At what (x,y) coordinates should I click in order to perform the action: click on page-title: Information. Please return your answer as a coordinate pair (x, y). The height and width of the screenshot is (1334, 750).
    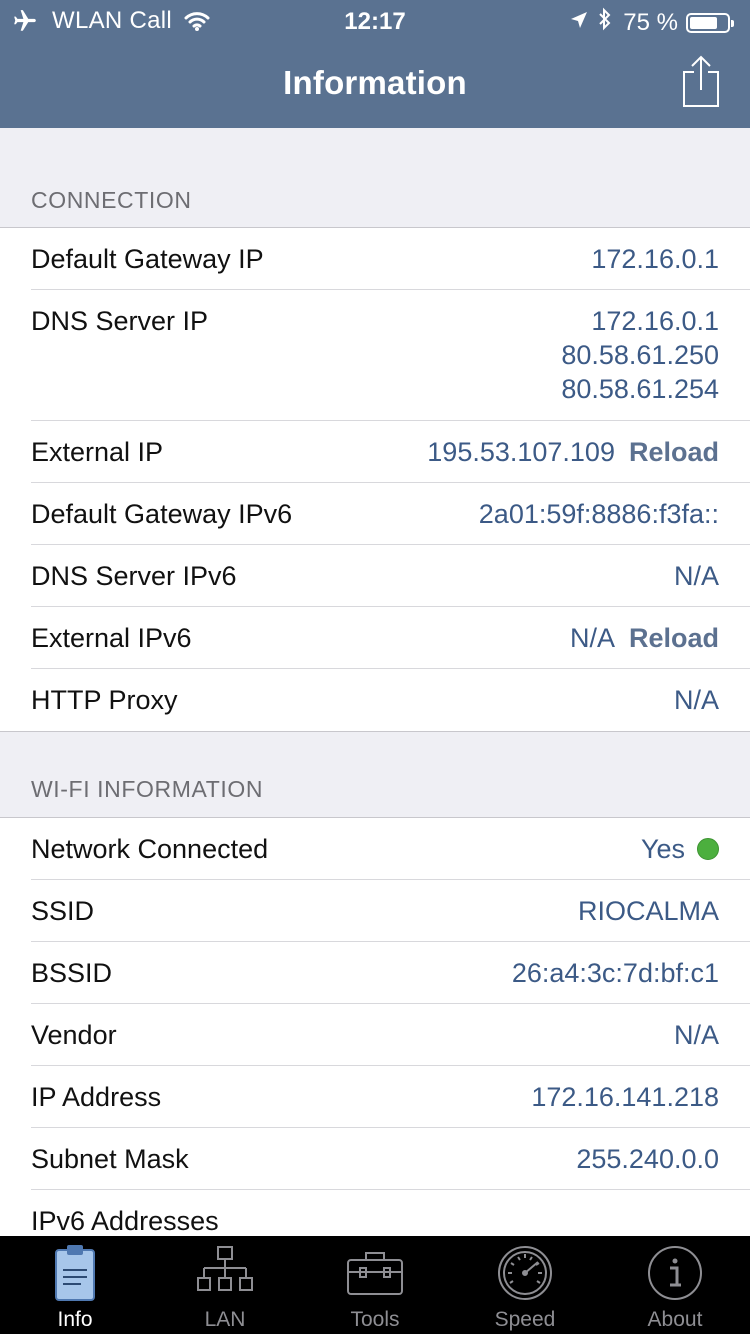
    Looking at the image, I should click on (375, 82).